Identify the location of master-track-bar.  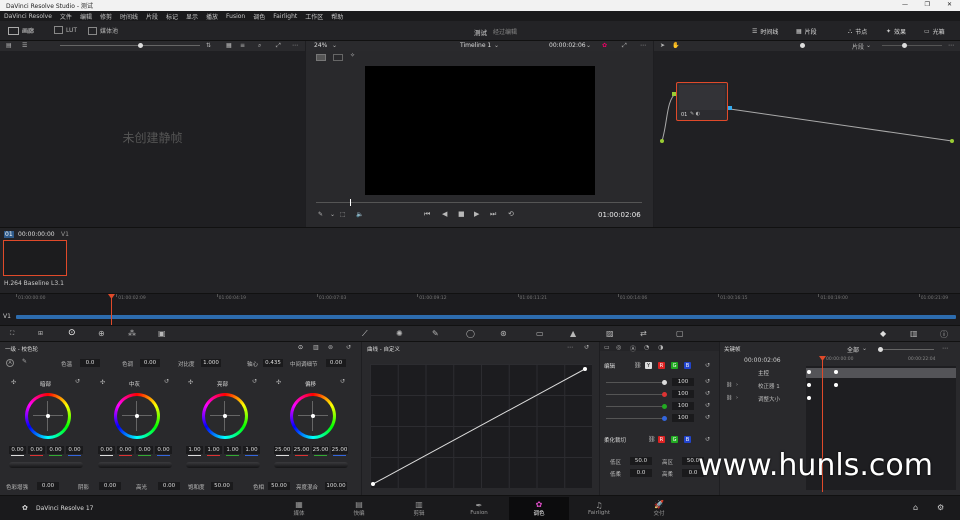
(881, 373).